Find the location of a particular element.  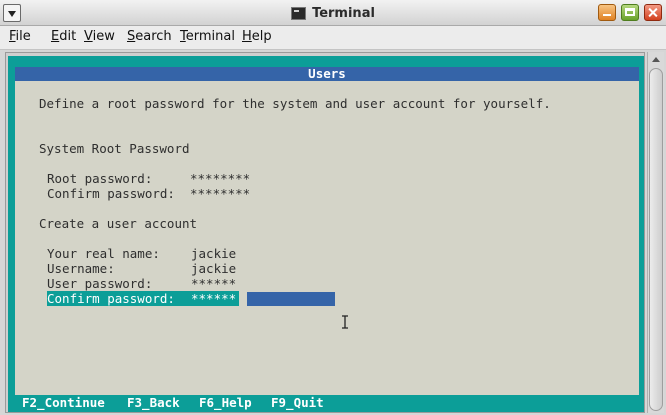

user-confirm-password-field: ****** is located at coordinates (214, 298).